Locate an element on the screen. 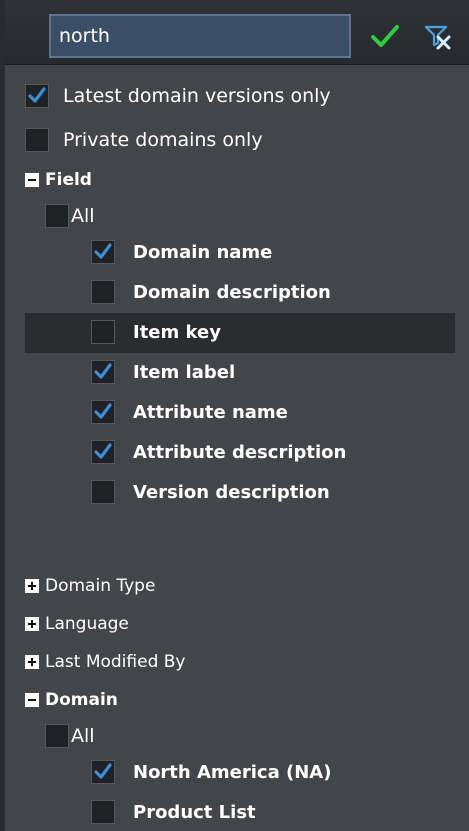 The height and width of the screenshot is (831, 469). north-america-checkbox is located at coordinates (103, 772).